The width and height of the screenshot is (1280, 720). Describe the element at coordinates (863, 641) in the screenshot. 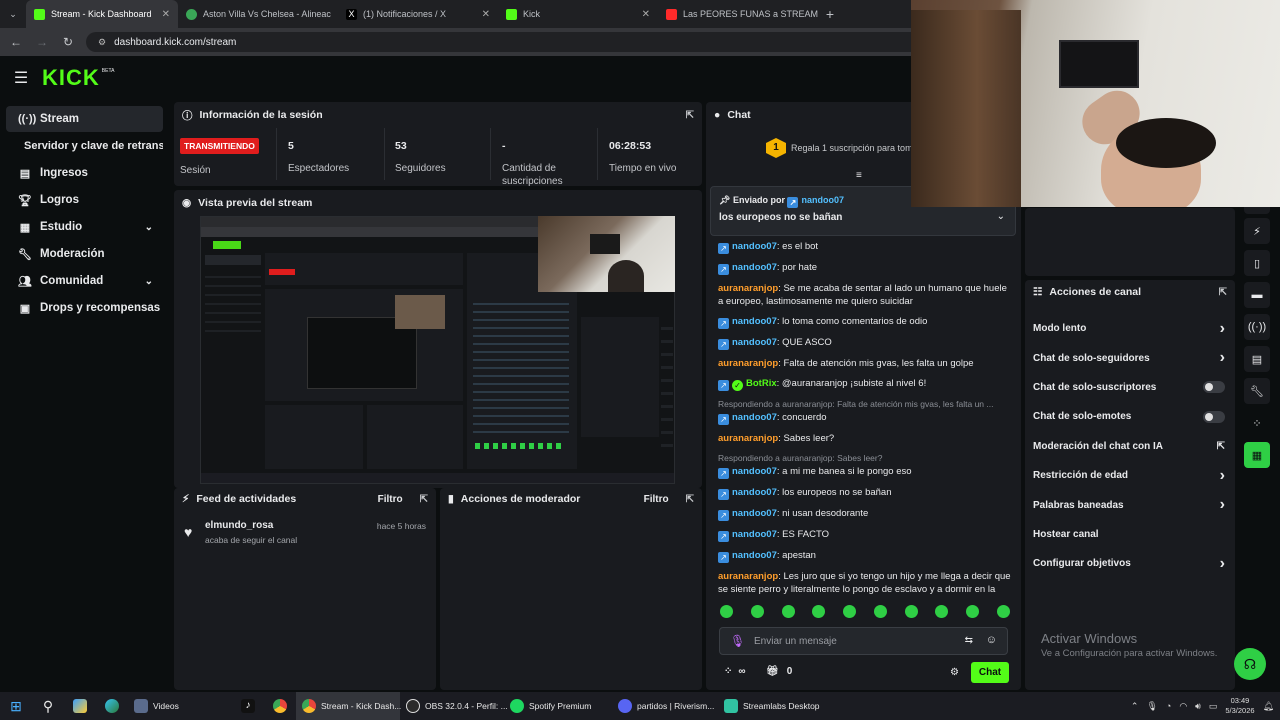

I see `chat-input: 🎙︎ Enviar un mensaje ⇆ ☺` at that location.